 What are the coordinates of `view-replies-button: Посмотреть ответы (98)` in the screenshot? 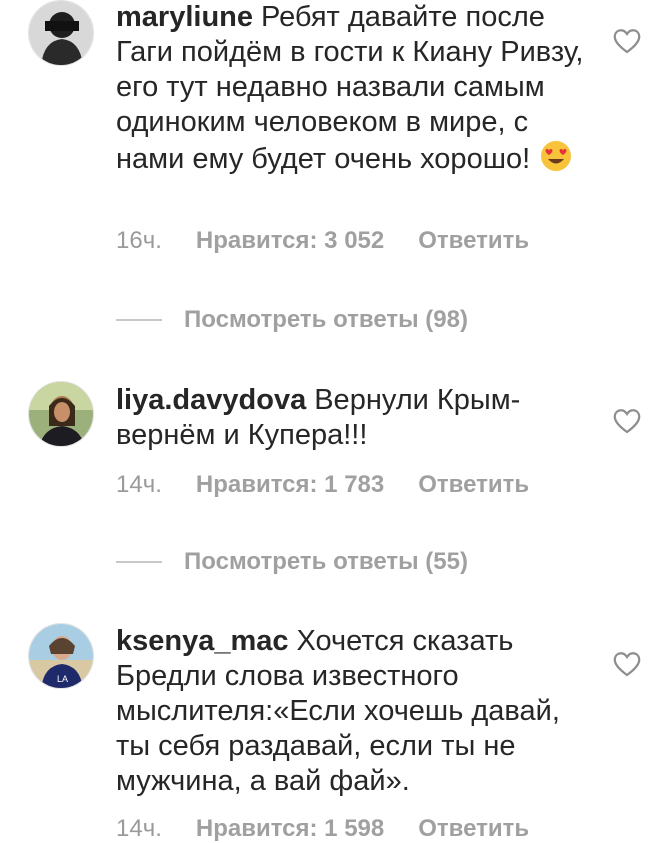 It's located at (292, 320).